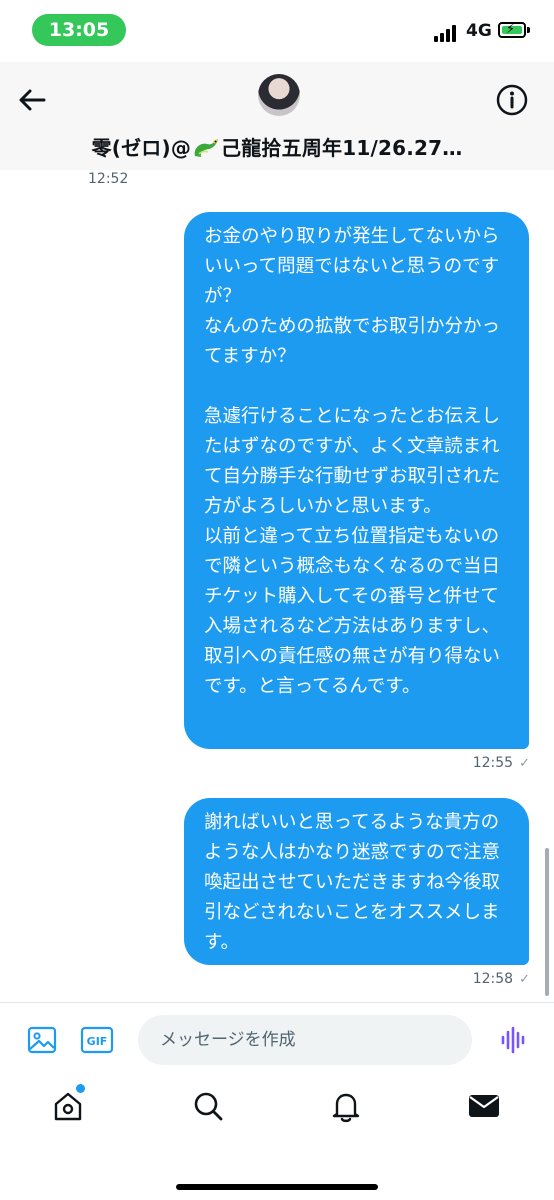 The image size is (554, 1200). What do you see at coordinates (108, 179) in the screenshot?
I see `previous-message-timestamp: 12:52` at bounding box center [108, 179].